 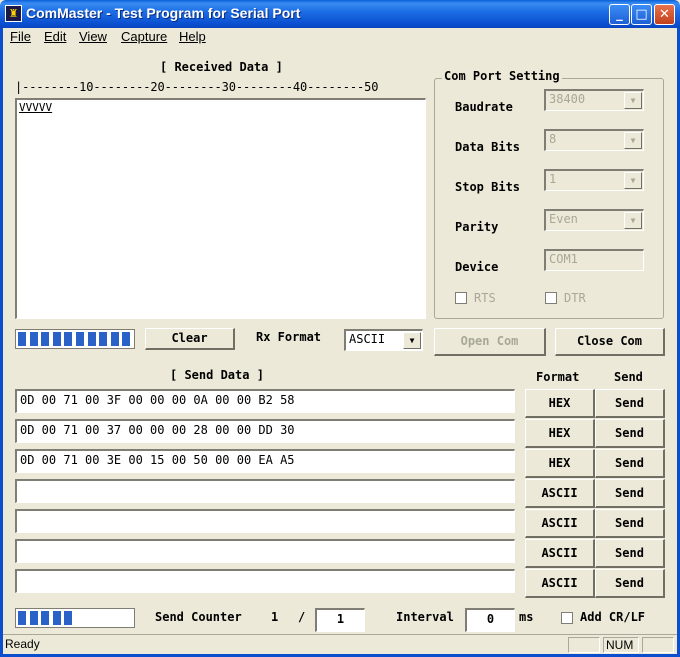 What do you see at coordinates (575, 298) in the screenshot?
I see `dtr-label: DTR` at bounding box center [575, 298].